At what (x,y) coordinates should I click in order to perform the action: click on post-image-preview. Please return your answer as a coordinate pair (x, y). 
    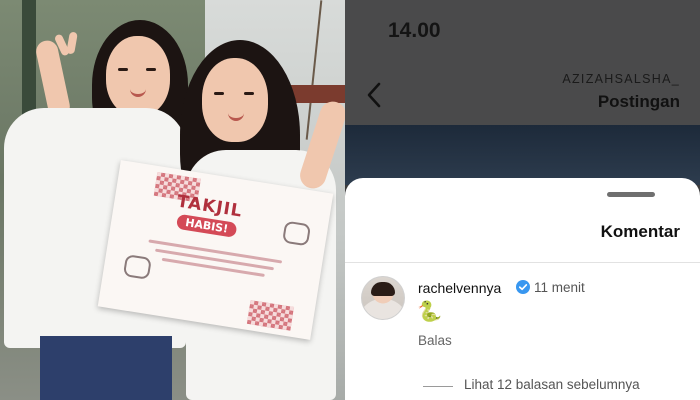
    Looking at the image, I should click on (522, 155).